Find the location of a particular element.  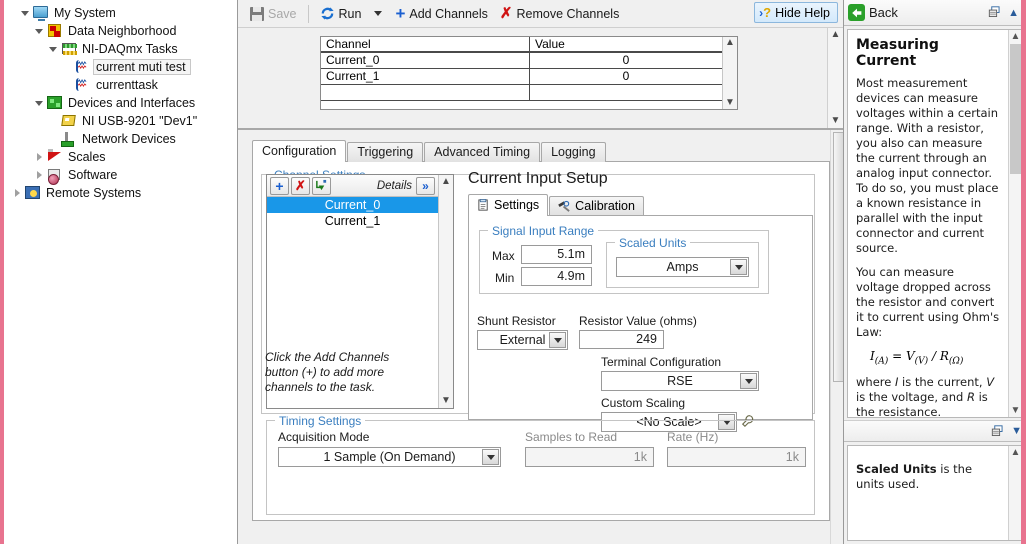

tree-item-my-system: My System is located at coordinates (118, 13).